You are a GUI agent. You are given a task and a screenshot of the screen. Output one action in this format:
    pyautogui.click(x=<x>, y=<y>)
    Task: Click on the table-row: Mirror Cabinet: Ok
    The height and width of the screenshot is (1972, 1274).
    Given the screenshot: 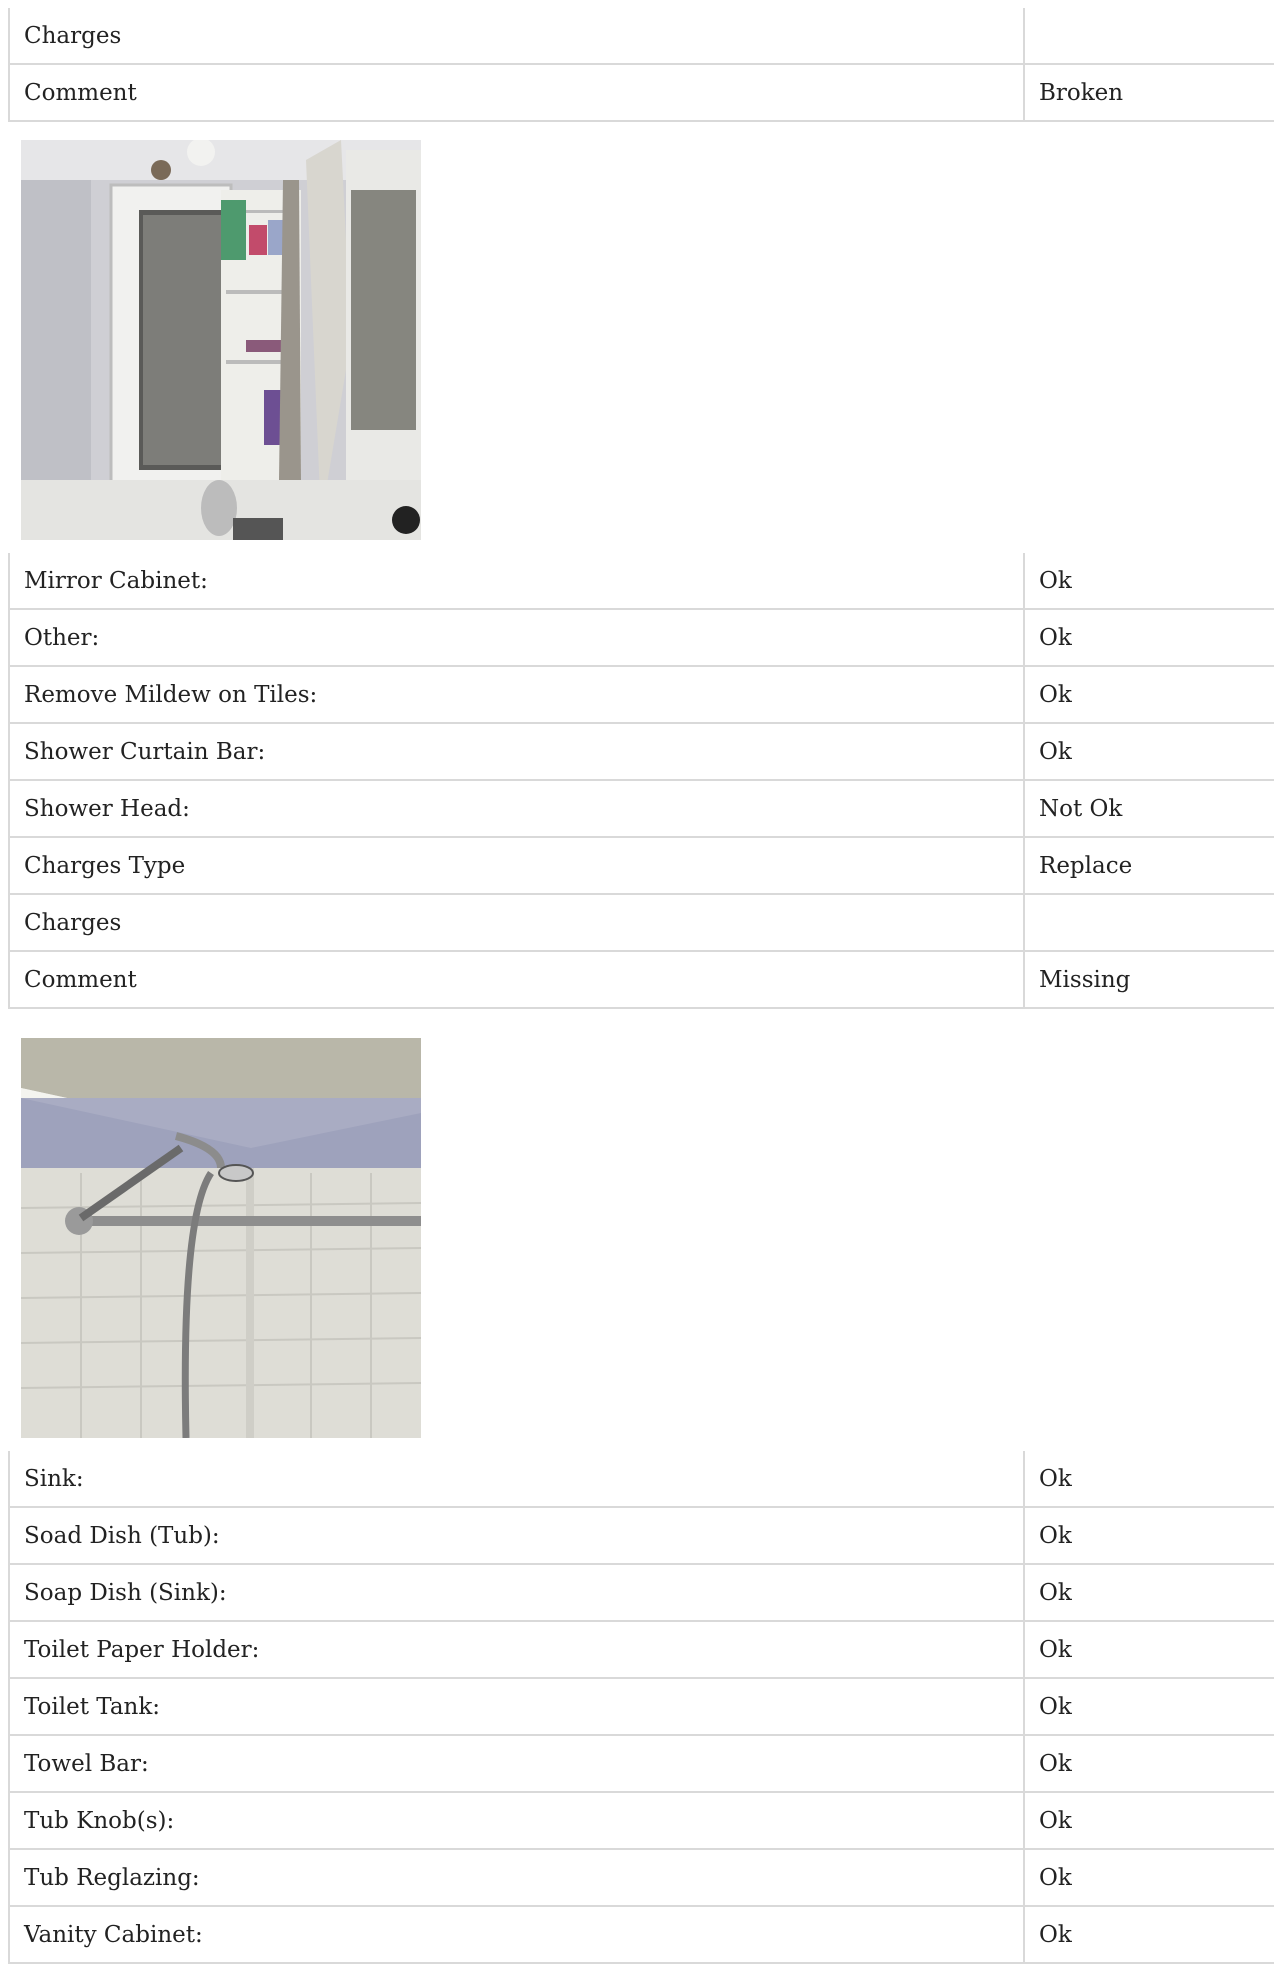 What is the action you would take?
    pyautogui.click(x=641, y=581)
    